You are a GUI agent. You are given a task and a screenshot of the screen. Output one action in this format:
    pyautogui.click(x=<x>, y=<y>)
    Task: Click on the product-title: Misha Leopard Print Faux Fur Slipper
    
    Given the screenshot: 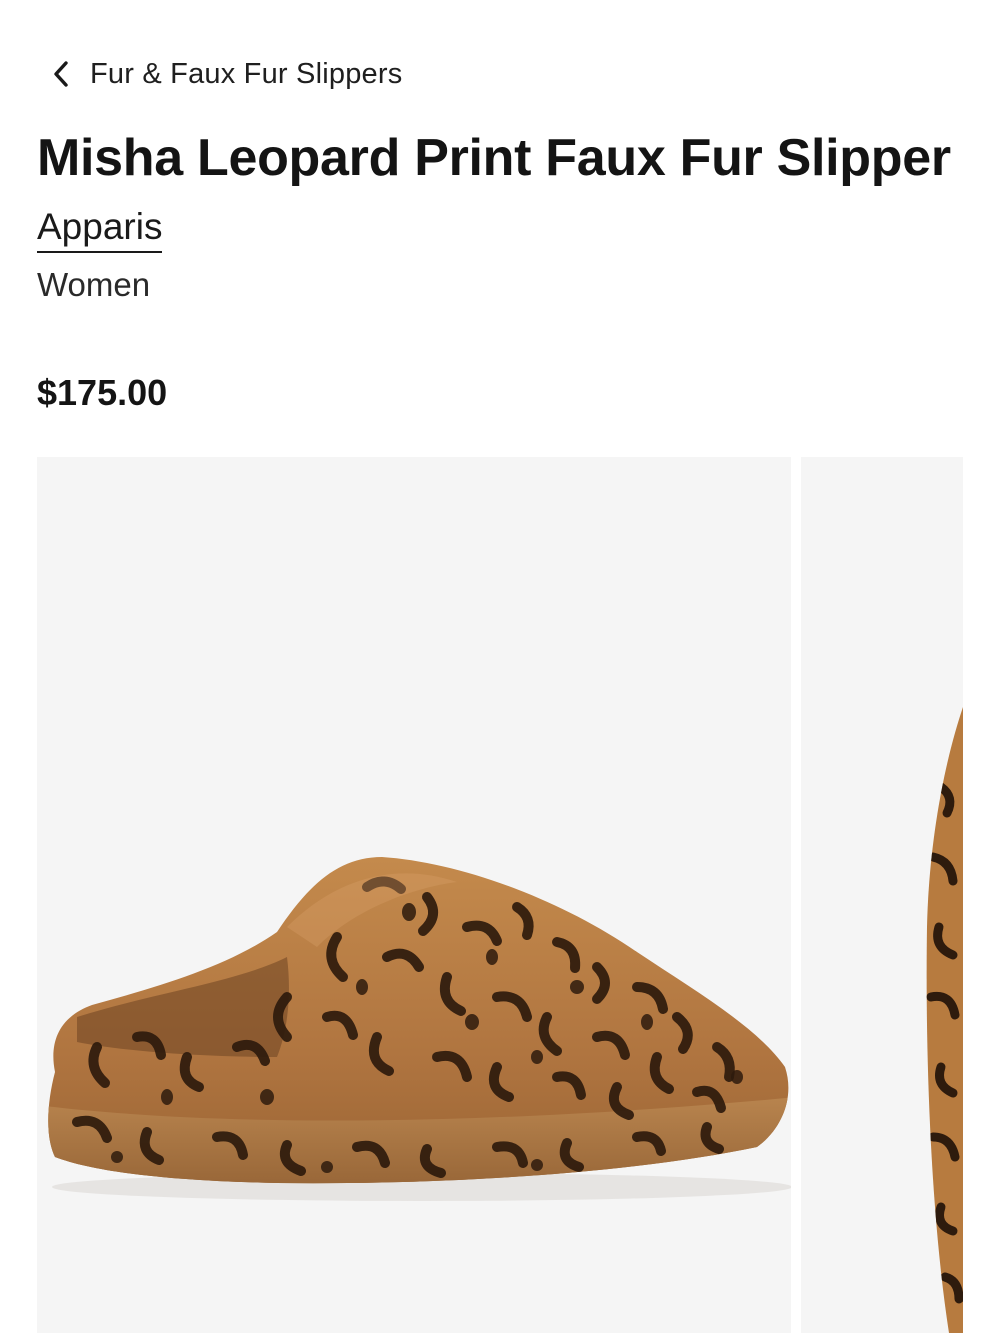 What is the action you would take?
    pyautogui.click(x=494, y=158)
    